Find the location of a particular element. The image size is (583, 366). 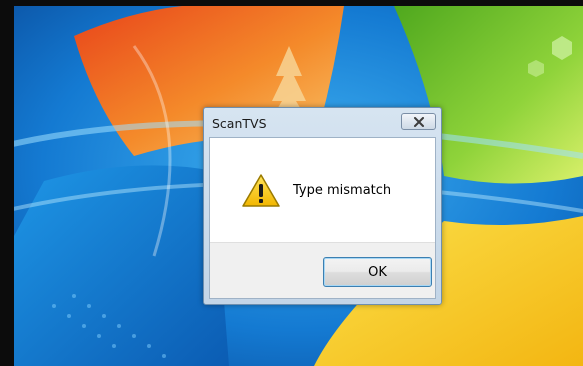

warning-icon is located at coordinates (261, 190).